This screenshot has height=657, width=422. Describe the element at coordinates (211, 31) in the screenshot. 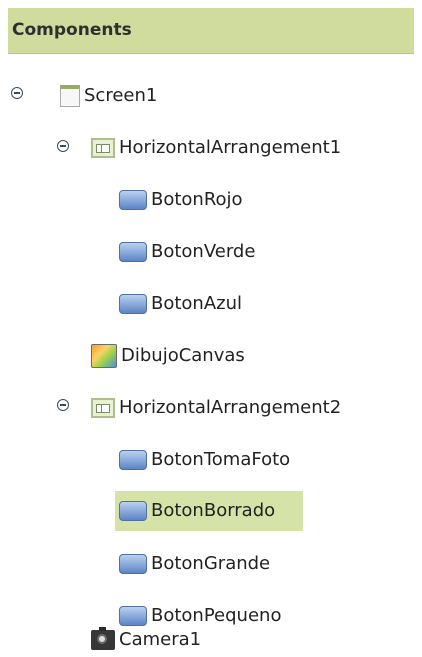

I see `components-header: Components` at that location.